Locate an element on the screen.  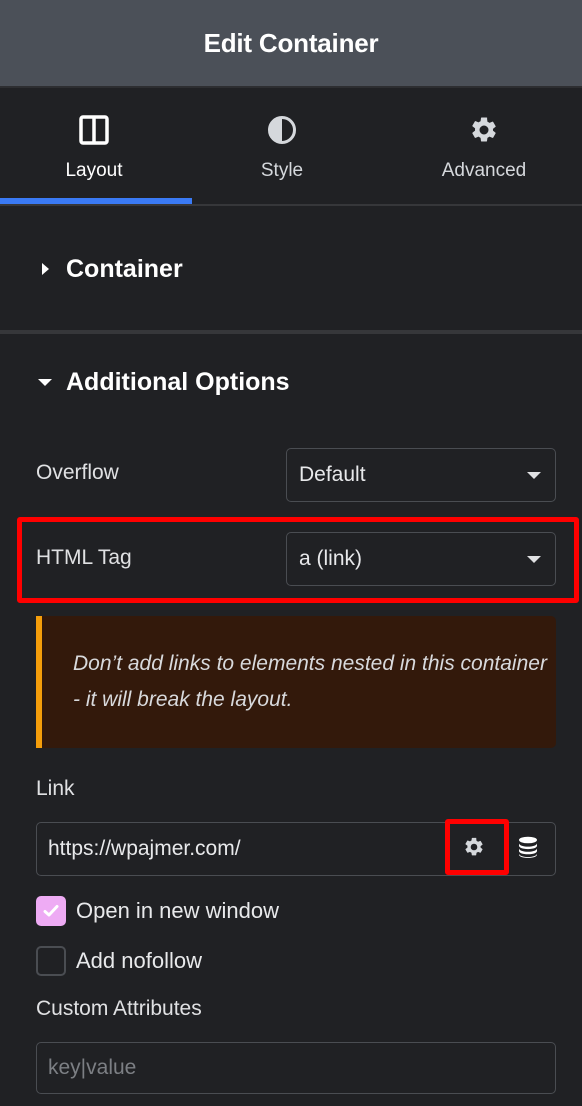
tab-label: Style is located at coordinates (282, 170).